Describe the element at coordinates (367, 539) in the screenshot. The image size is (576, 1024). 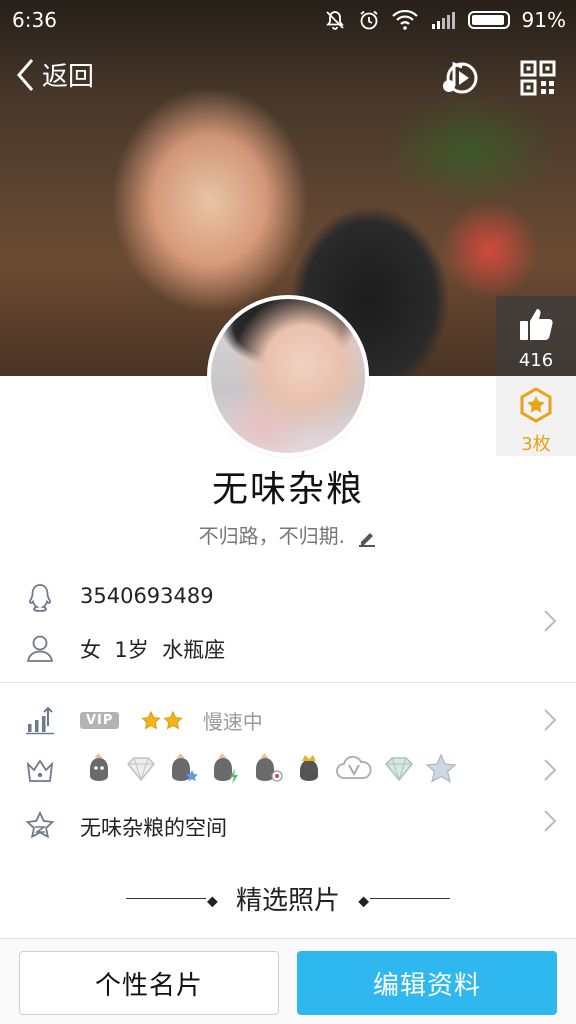
I see `pencil-icon` at that location.